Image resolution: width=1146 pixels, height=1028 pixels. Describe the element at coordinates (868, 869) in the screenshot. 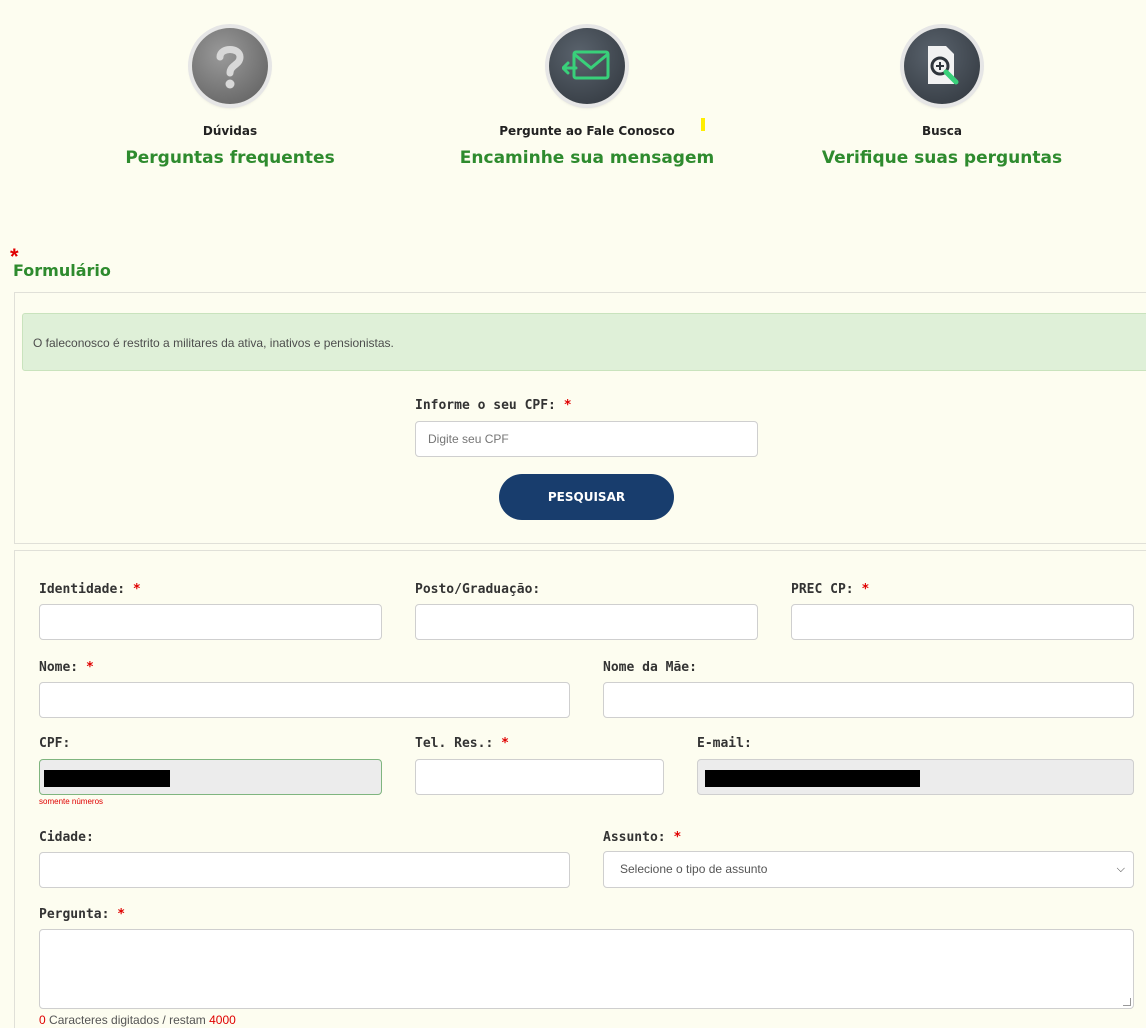

I see `assunto-select: Selecione o tipo de assunto ⌵` at that location.